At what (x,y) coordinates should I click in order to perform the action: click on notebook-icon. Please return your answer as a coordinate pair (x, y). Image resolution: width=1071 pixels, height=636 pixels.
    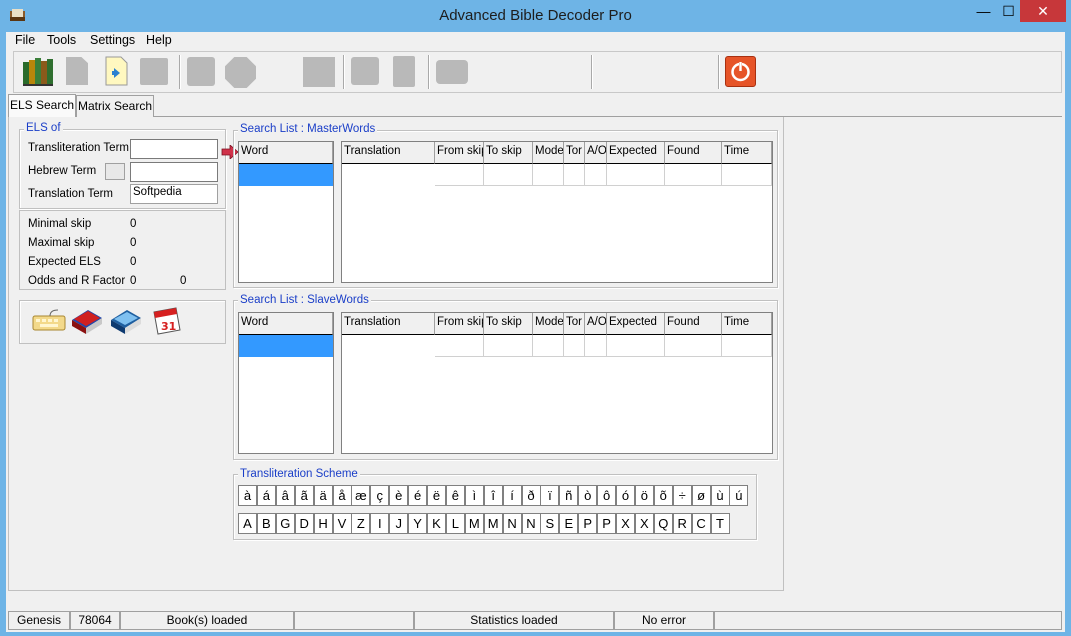
    Looking at the image, I should click on (404, 71).